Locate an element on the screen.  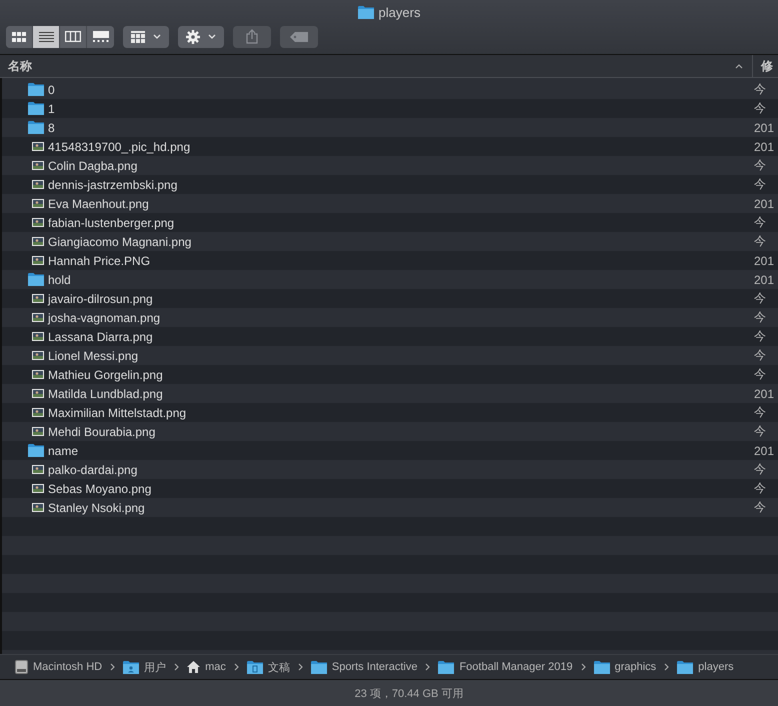
file-name: javairo-dilrosun.png is located at coordinates (101, 299).